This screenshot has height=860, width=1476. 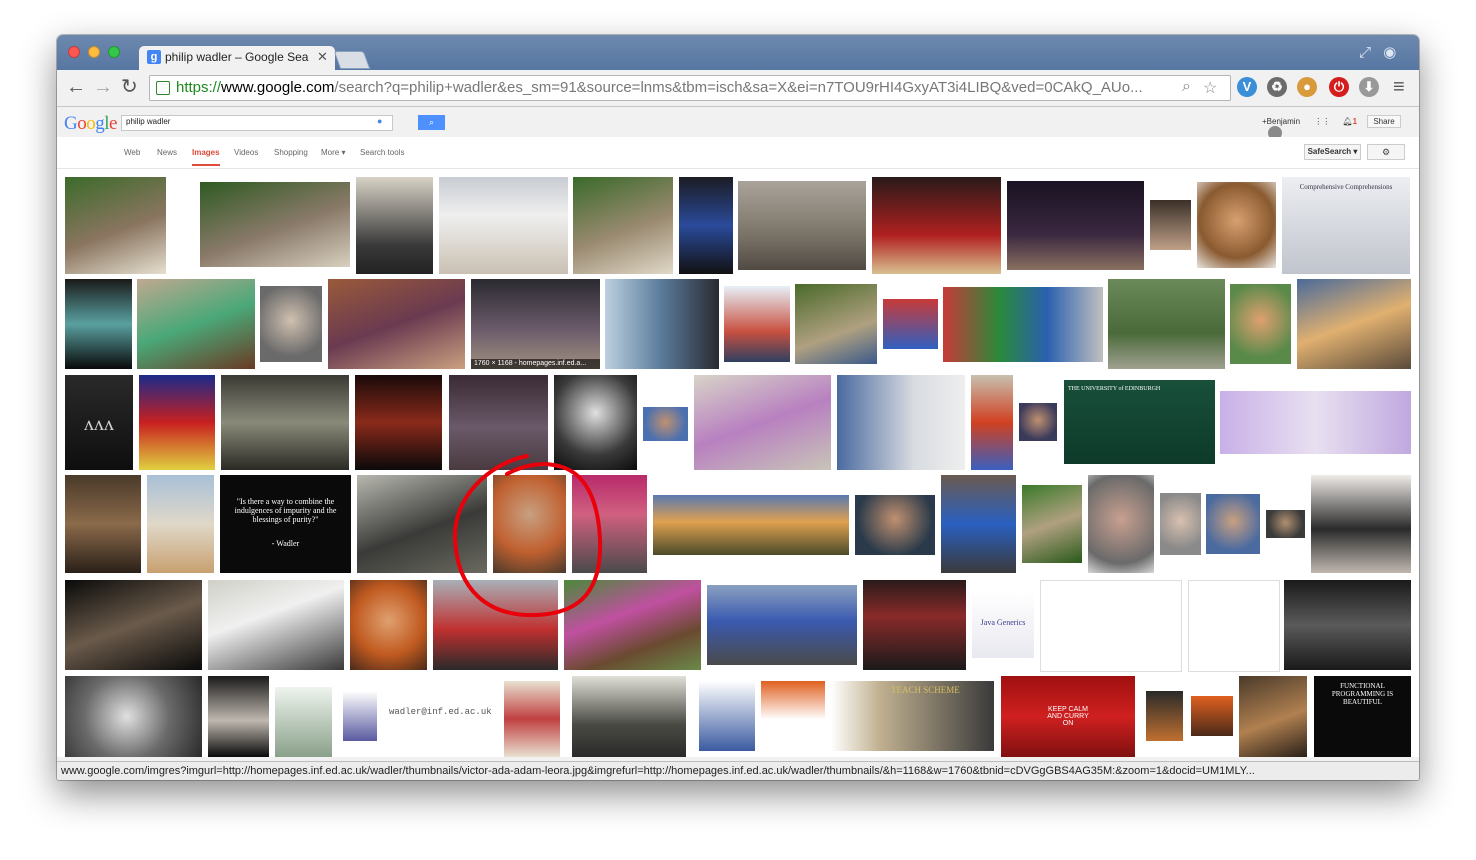 I want to click on image-result: ʌʌʌ, so click(x=99, y=422).